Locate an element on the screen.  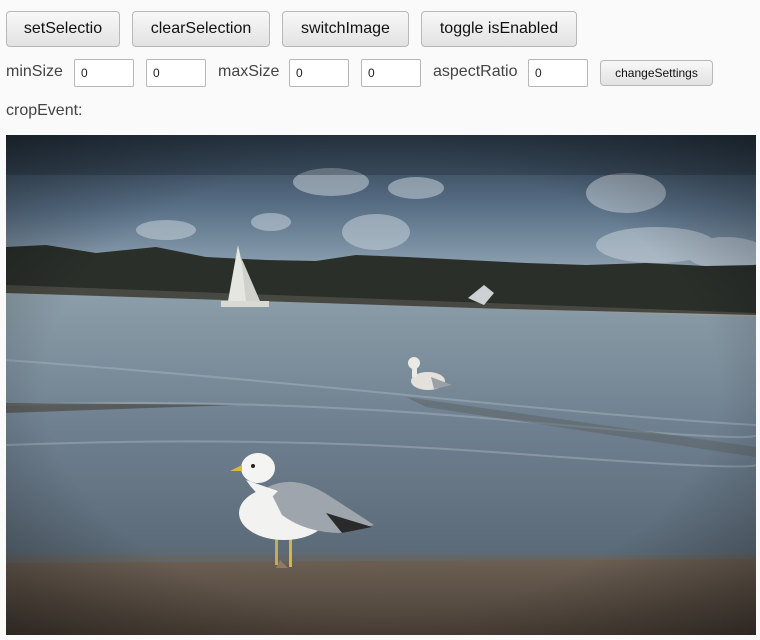
max-size-width-input is located at coordinates (319, 73).